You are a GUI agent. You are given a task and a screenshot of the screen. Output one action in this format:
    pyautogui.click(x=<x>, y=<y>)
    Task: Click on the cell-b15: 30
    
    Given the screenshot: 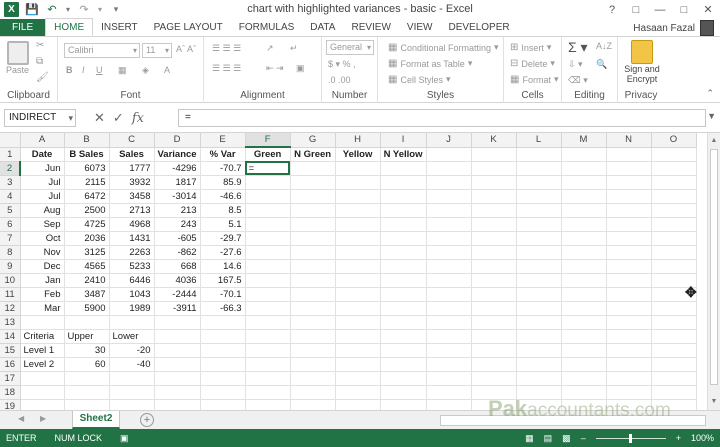 What is the action you would take?
    pyautogui.click(x=87, y=350)
    